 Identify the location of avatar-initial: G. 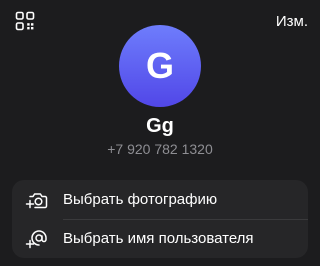
(159, 65).